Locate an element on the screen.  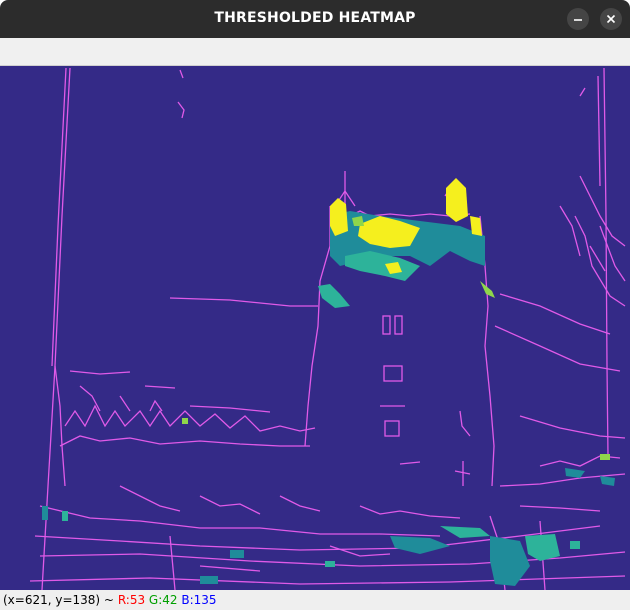
minimize-button is located at coordinates (578, 19).